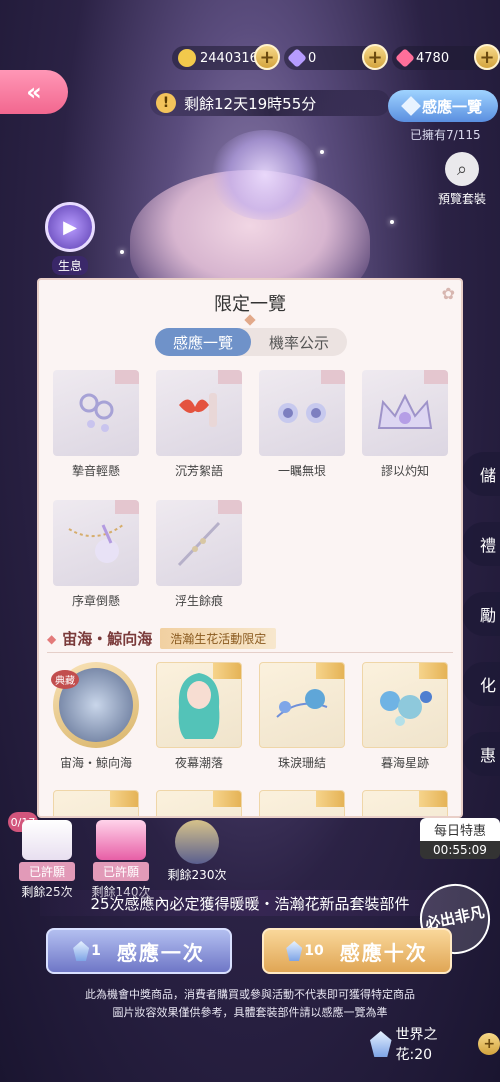  What do you see at coordinates (250, 903) in the screenshot?
I see `guarantee-banner: 25次感應內必定獲得暖暖・浩瀚花新品套裝部件` at bounding box center [250, 903].